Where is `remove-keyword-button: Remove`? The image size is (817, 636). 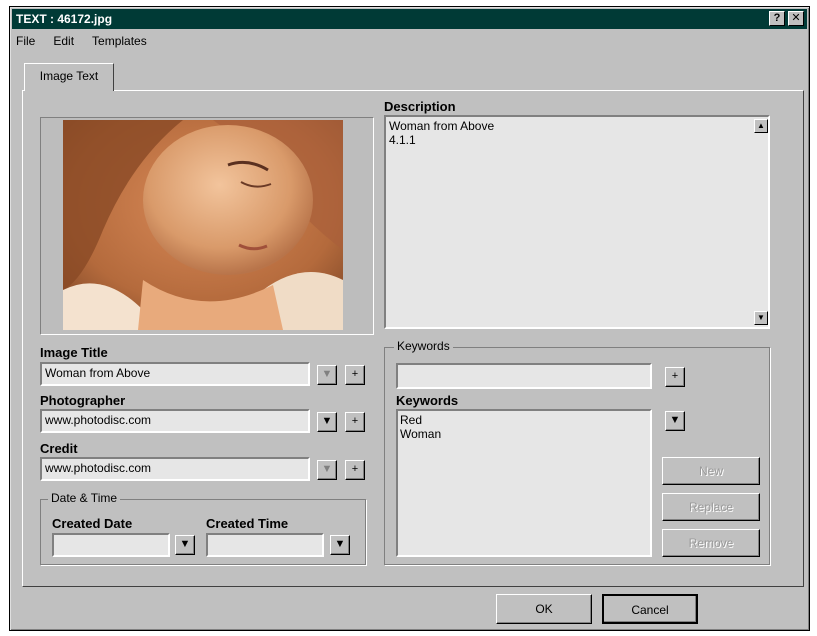
remove-keyword-button: Remove is located at coordinates (711, 543).